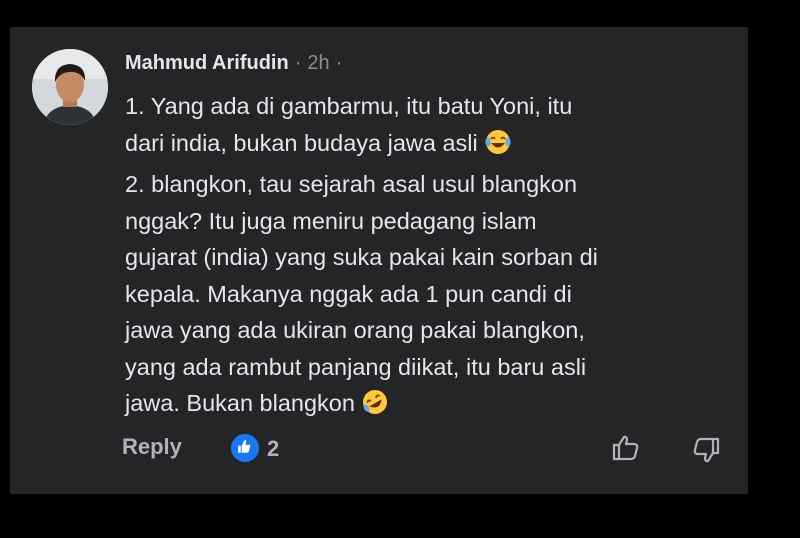 Image resolution: width=800 pixels, height=538 pixels. I want to click on thumbs-up-icon, so click(626, 448).